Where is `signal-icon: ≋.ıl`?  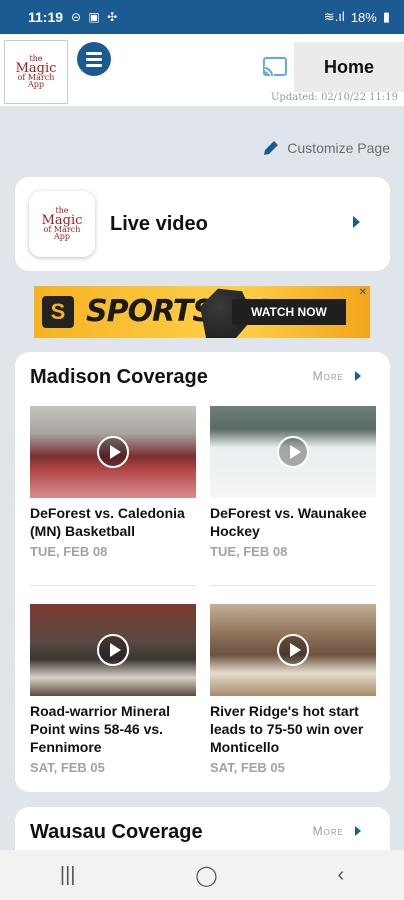
signal-icon: ≋.ıl is located at coordinates (334, 16).